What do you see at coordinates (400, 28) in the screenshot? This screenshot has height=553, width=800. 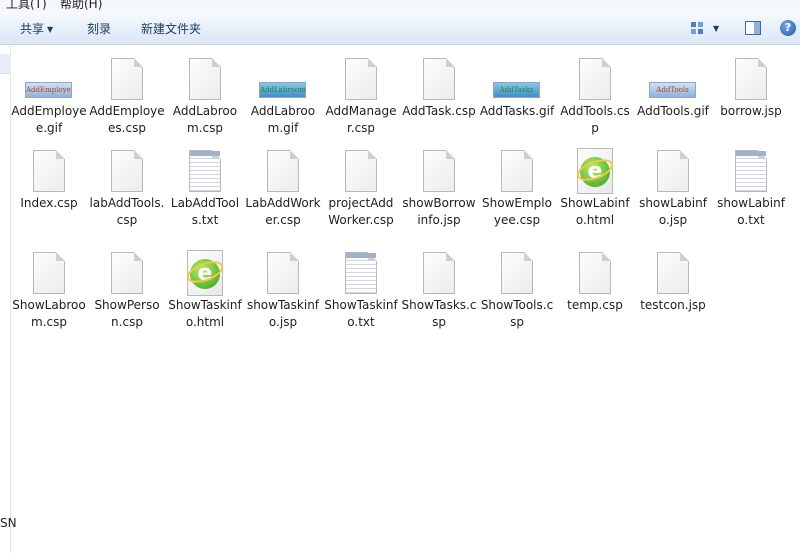 I see `command-toolbar: 共享 ▼ 刻录 新建文件夹 ▼ ?` at bounding box center [400, 28].